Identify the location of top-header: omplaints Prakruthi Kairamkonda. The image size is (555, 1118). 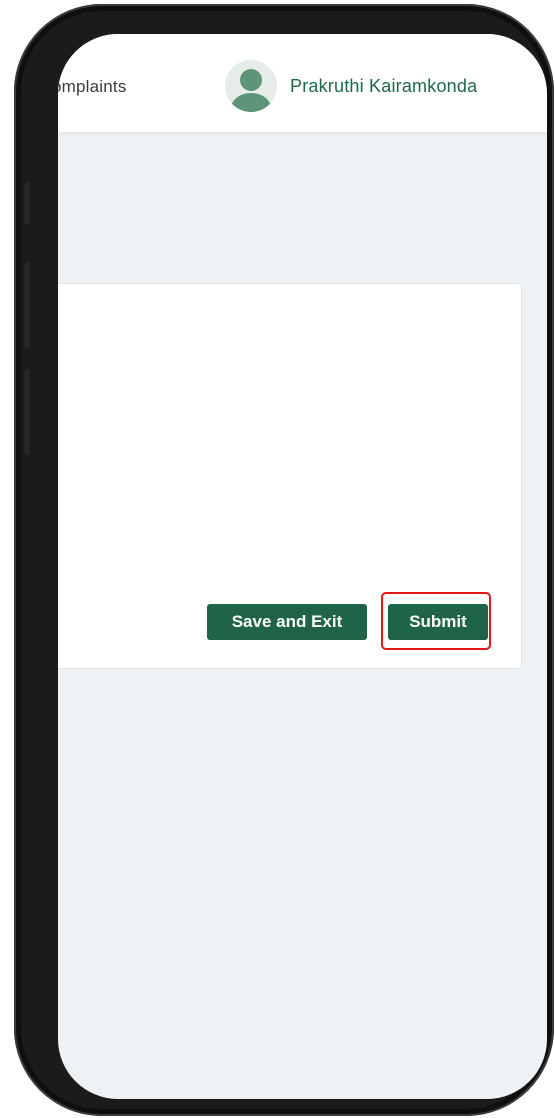
(302, 83).